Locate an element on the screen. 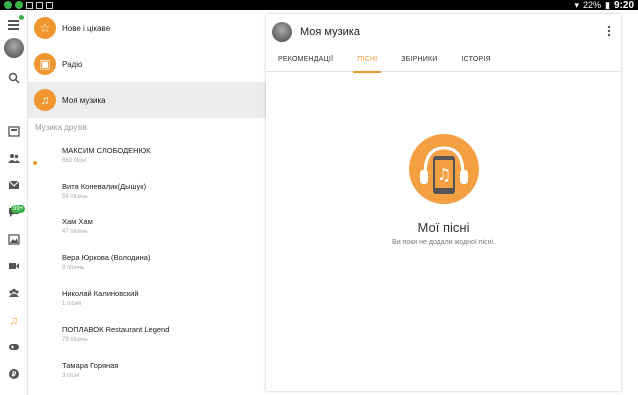 The height and width of the screenshot is (395, 638). tab-bar: РЕКОМЕНДАЦІЇ ПІСНІ ЗБІРНИКИ ІСТОРІЯ is located at coordinates (443, 61).